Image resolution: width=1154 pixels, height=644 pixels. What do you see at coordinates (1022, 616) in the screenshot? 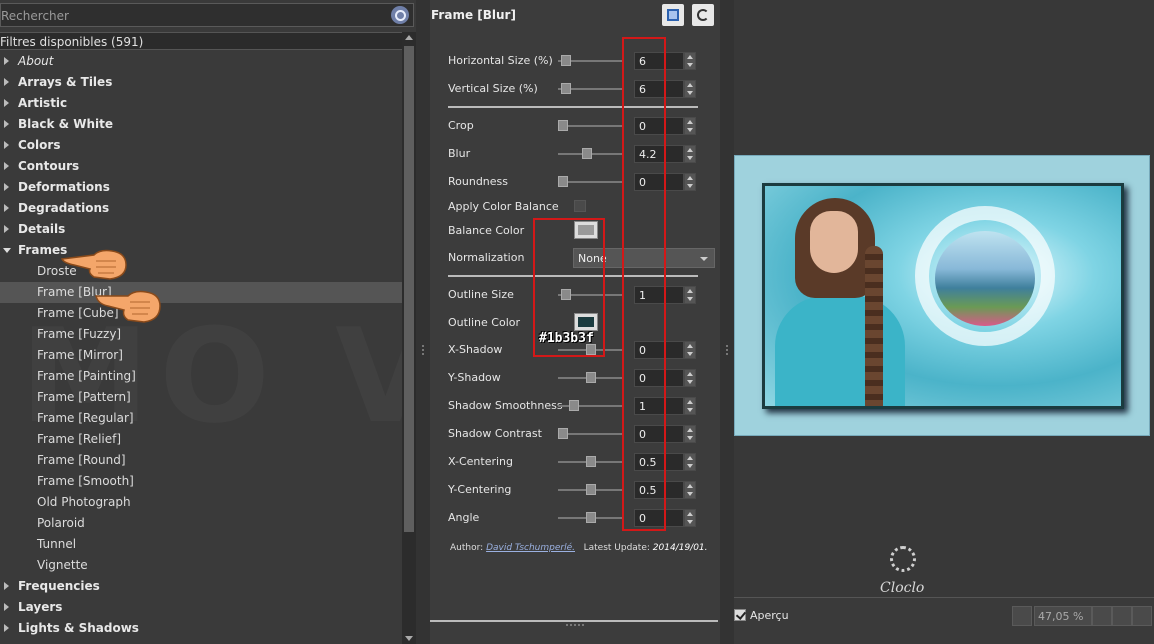
I see `zoom-out-button` at bounding box center [1022, 616].